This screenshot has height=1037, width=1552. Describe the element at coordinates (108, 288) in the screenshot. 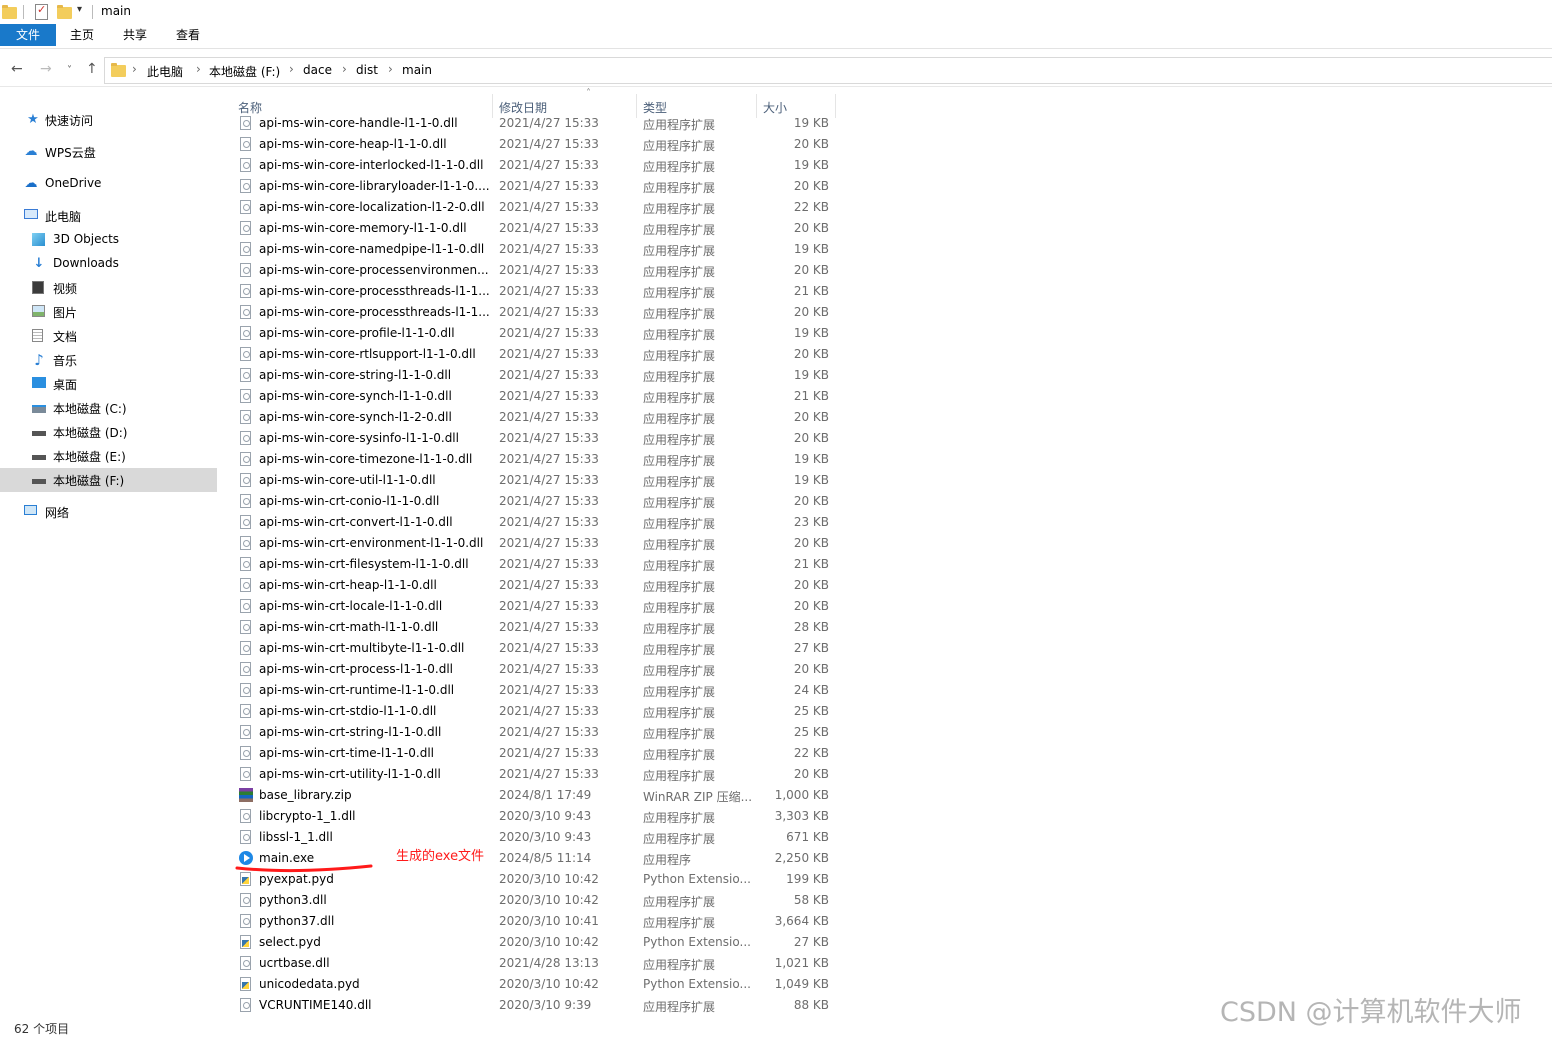

I see `sidebar-item-videos: 视频` at that location.